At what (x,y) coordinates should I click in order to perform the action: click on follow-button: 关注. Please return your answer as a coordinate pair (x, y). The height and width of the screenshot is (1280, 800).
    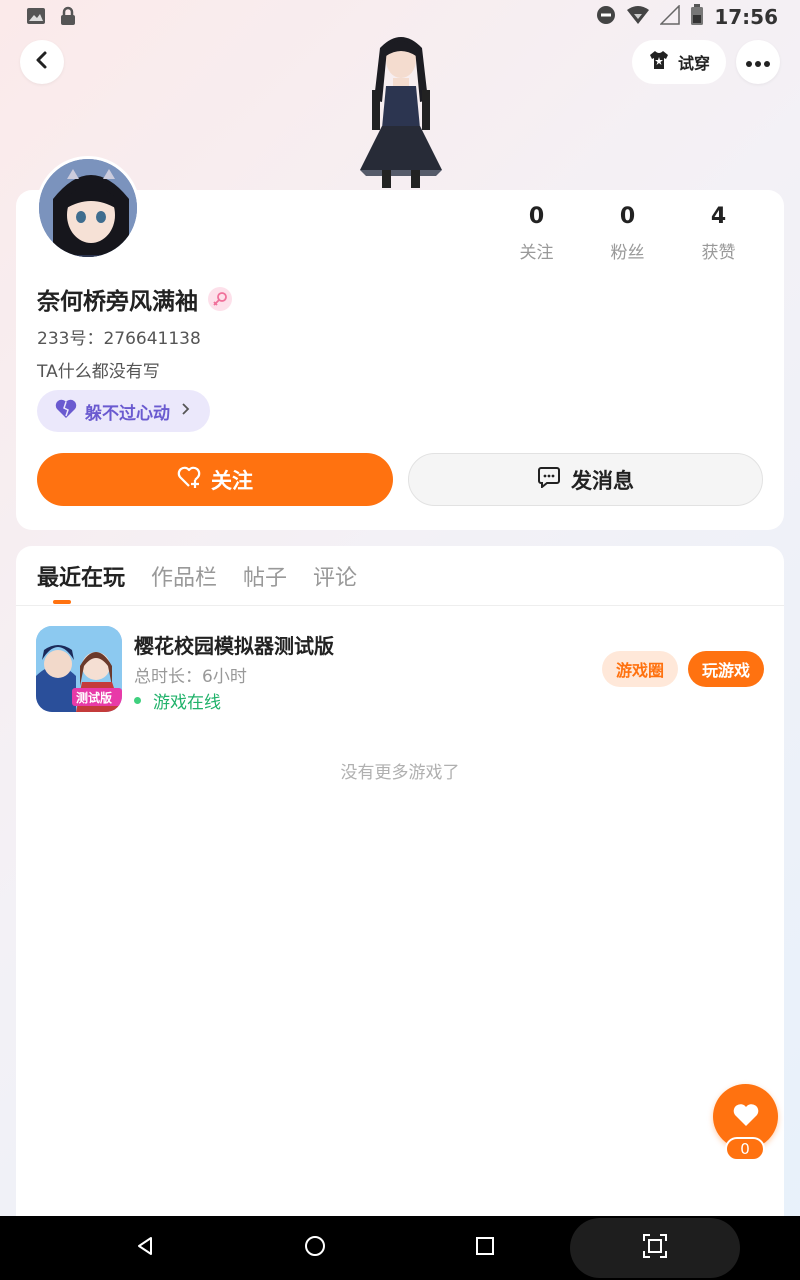
    Looking at the image, I should click on (215, 479).